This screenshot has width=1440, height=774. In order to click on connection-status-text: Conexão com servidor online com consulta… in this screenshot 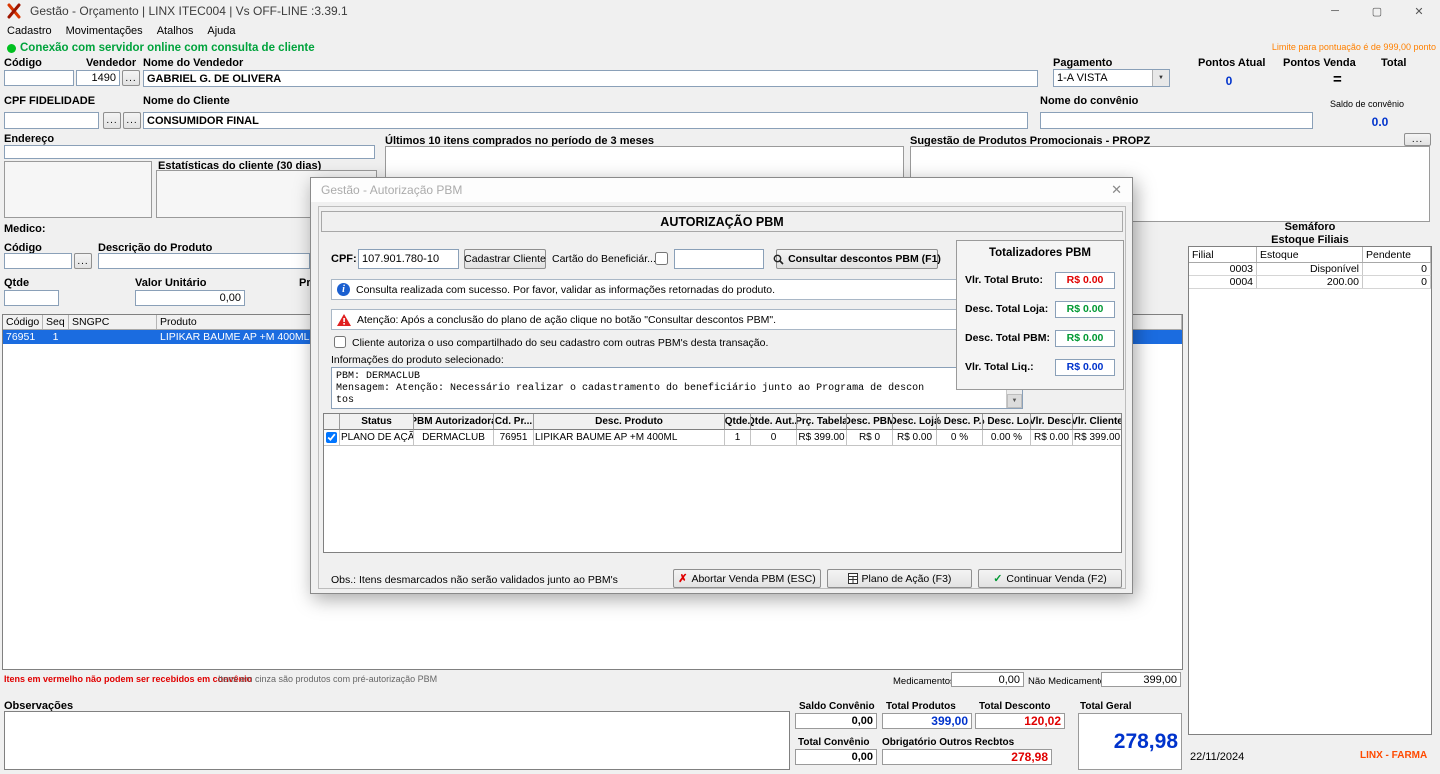, I will do `click(167, 48)`.